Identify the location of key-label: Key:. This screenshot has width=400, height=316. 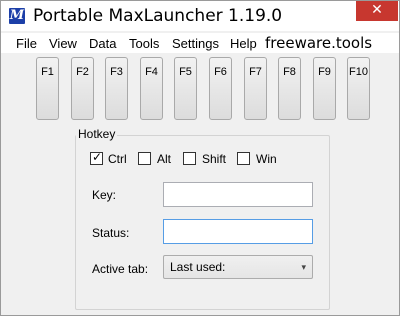
(104, 195).